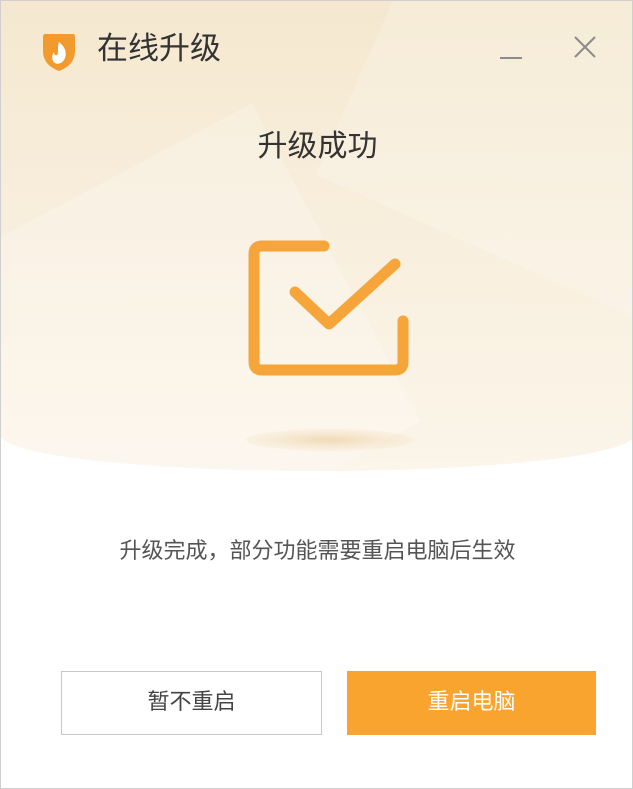 This screenshot has width=633, height=789. Describe the element at coordinates (317, 551) in the screenshot. I see `restart-notice: 升级完成，部分功能需要重启电脑后生效` at that location.